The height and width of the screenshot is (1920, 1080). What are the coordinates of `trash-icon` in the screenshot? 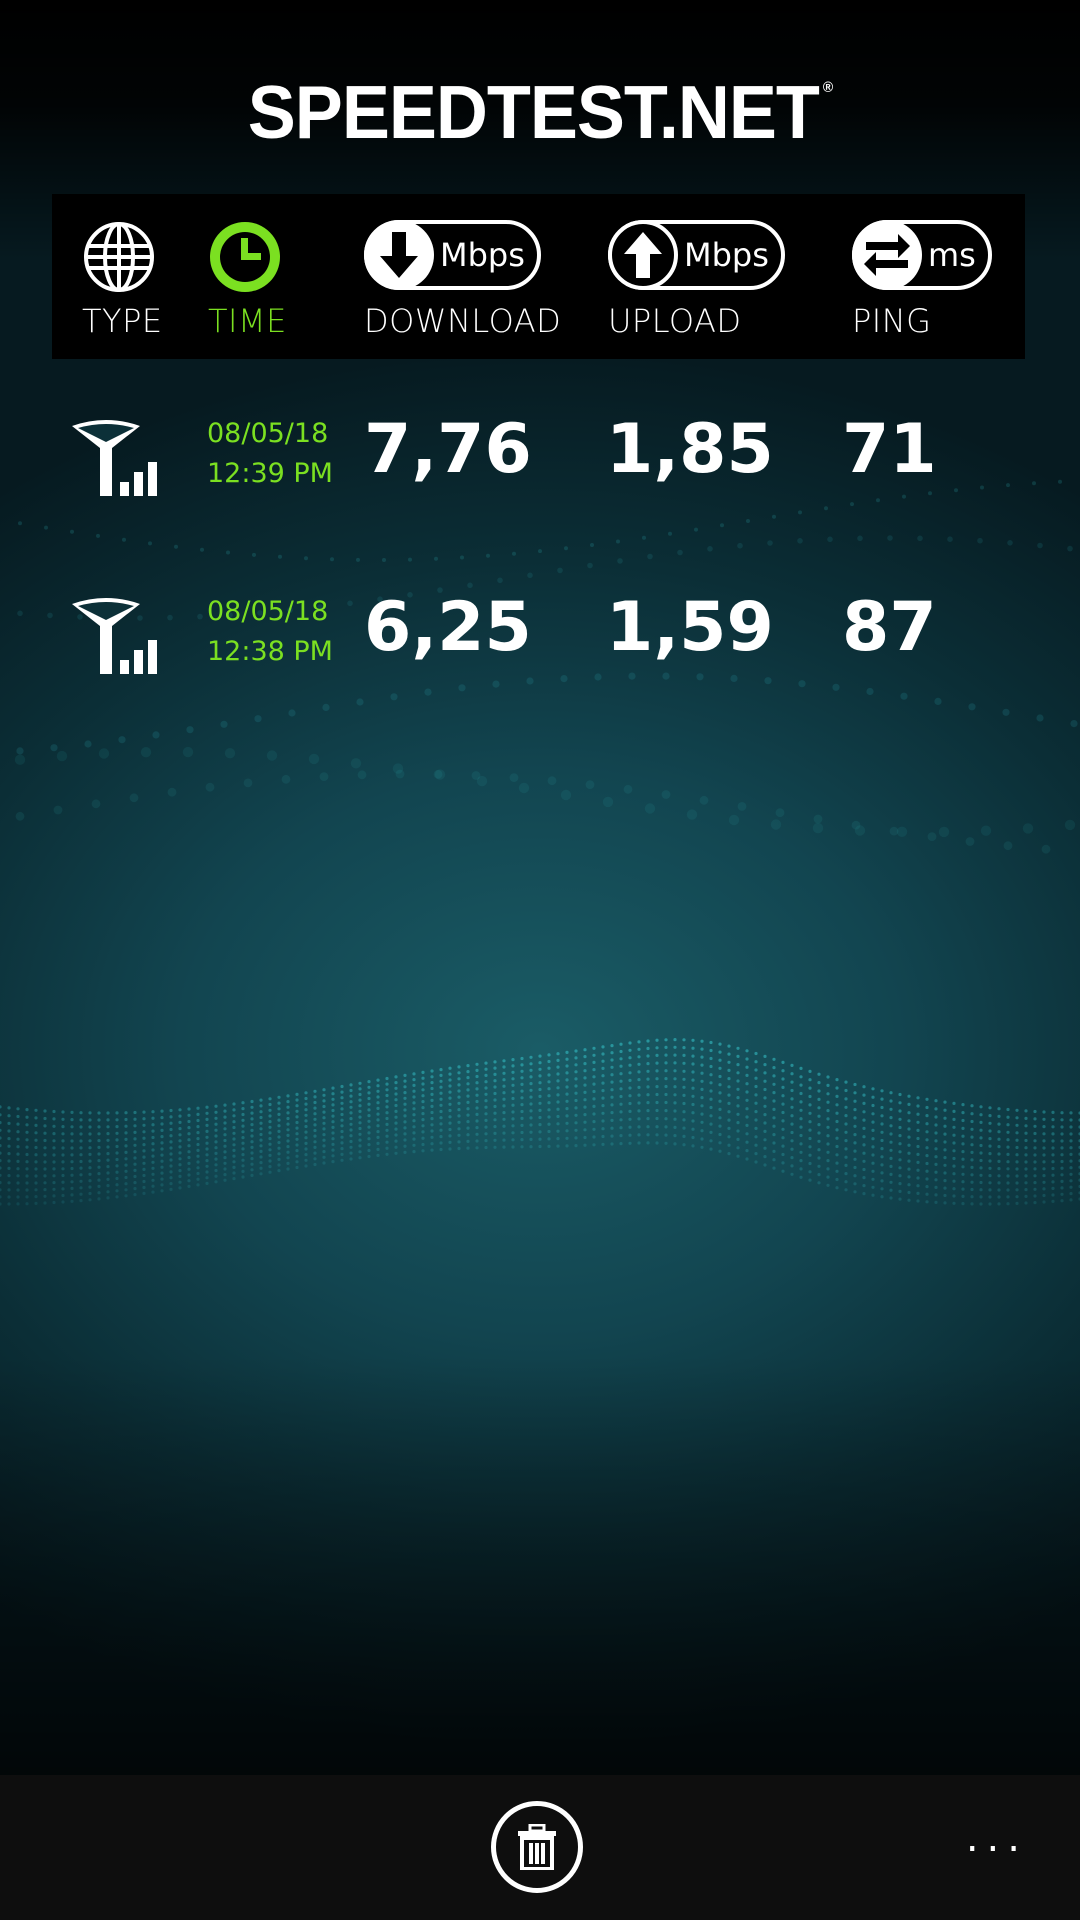 It's located at (537, 1847).